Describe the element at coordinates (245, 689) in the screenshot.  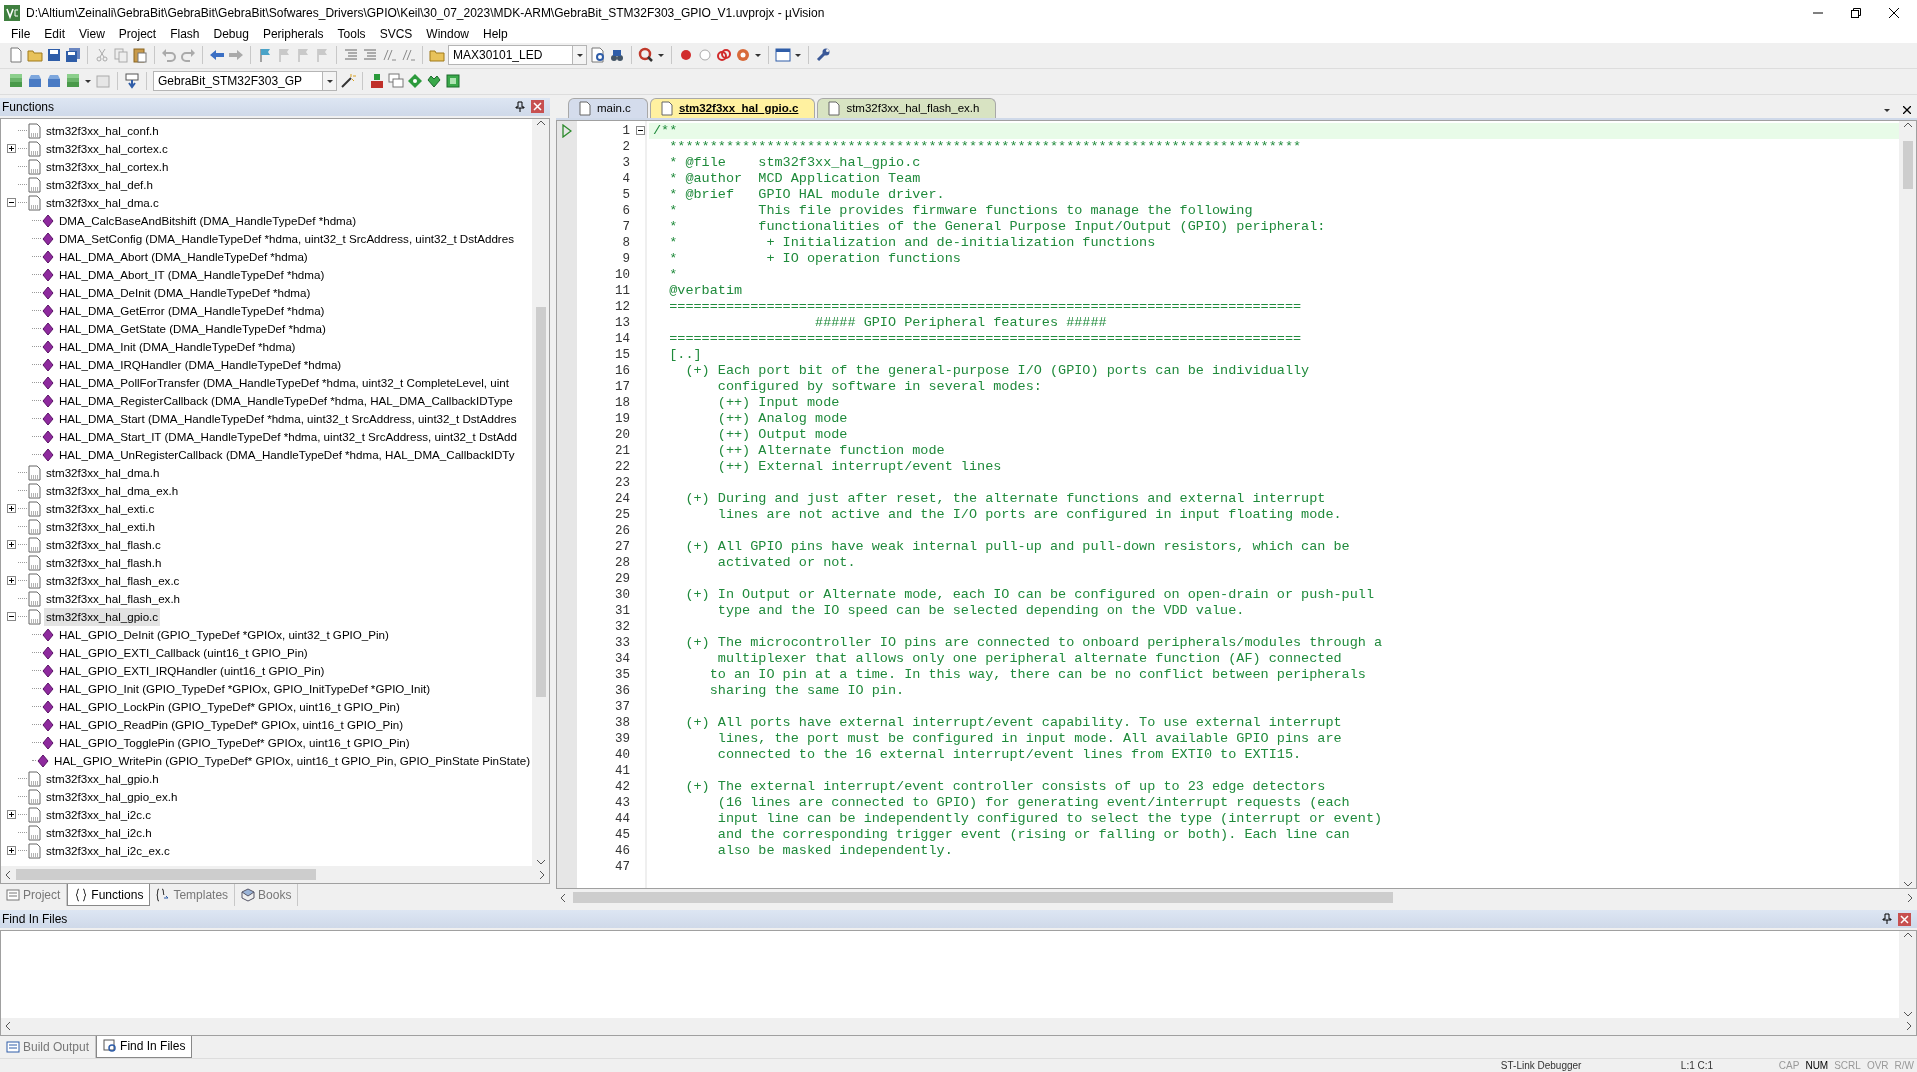
I see `function-item: HAL_GPIO_Init (GPIO_TypeDef *GPIOx, GPIO_InitTypeDef *GPIO_Init)` at that location.